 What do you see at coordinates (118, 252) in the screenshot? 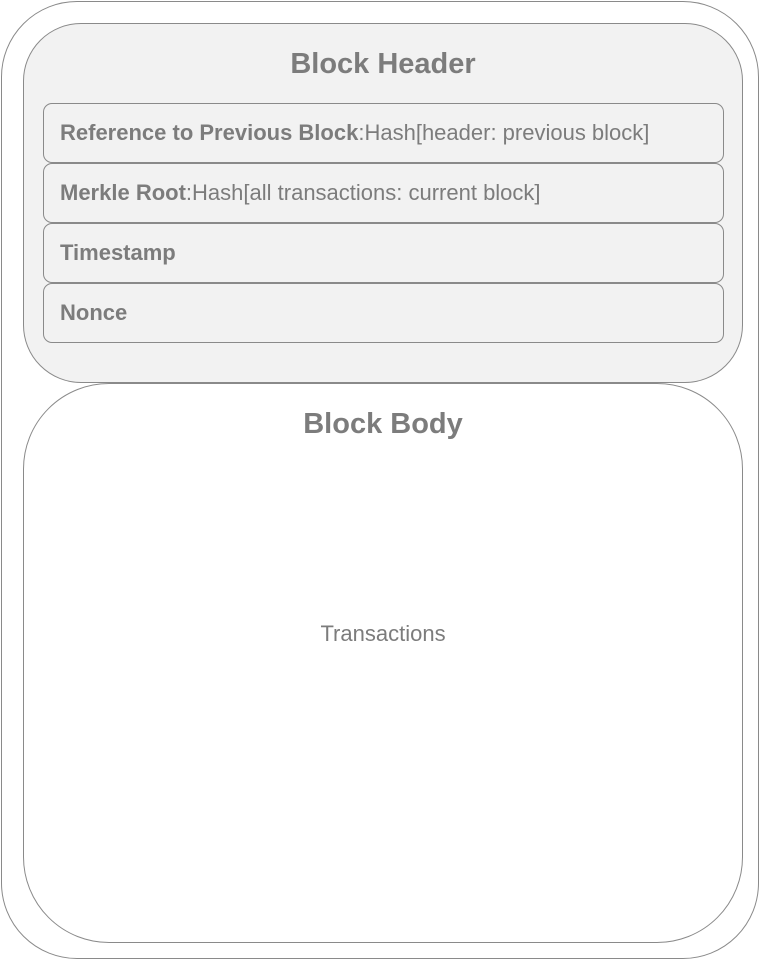
I see `field-name: Timestamp` at bounding box center [118, 252].